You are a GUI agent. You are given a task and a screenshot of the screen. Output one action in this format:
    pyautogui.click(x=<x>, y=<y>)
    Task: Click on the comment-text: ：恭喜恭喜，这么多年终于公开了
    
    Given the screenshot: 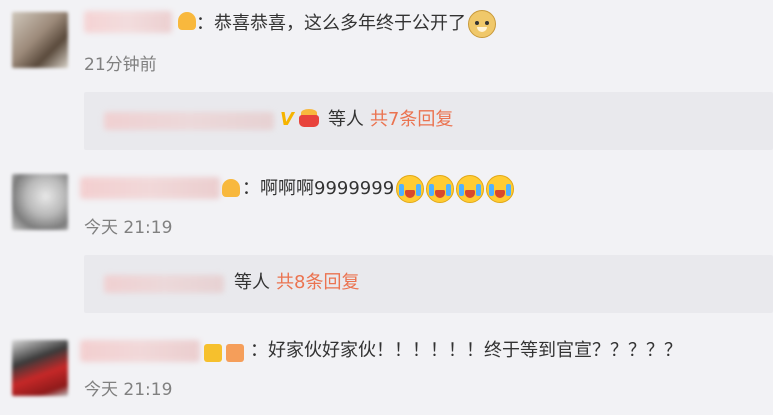 What is the action you would take?
    pyautogui.click(x=346, y=24)
    